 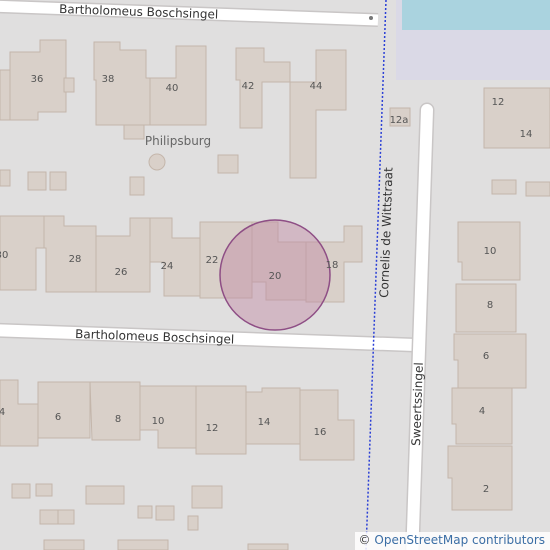 I want to click on street-label-top: Bartholomeus Boschsingel, so click(x=139, y=12).